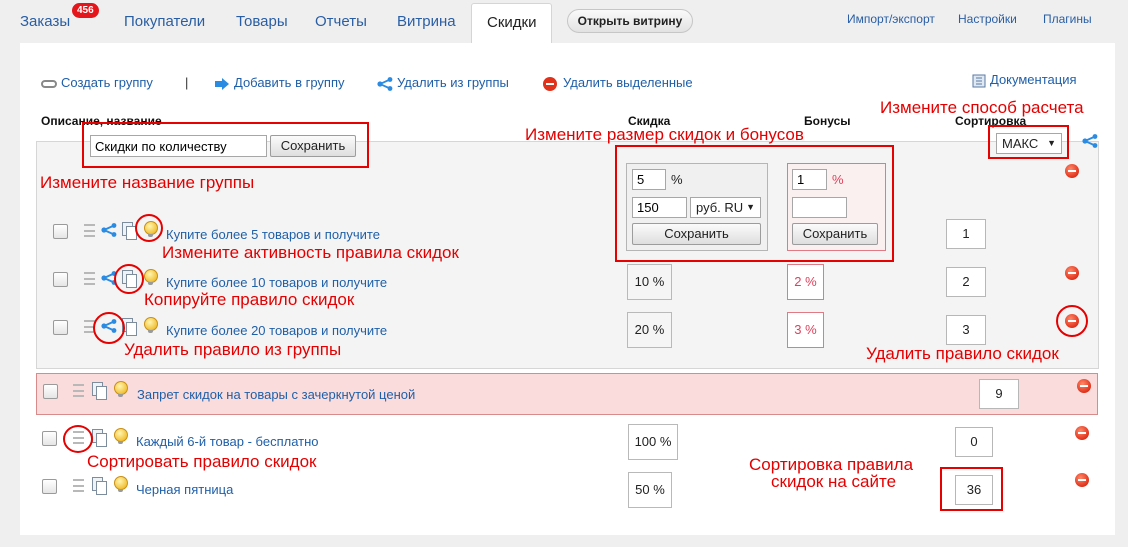 This screenshot has height=547, width=1128. What do you see at coordinates (649, 330) in the screenshot?
I see `discount-value: 20 %` at bounding box center [649, 330].